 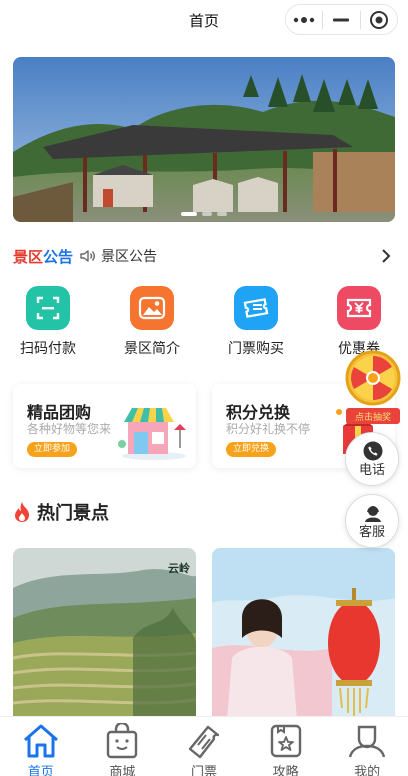 What do you see at coordinates (367, 741) in the screenshot?
I see `user-icon` at bounding box center [367, 741].